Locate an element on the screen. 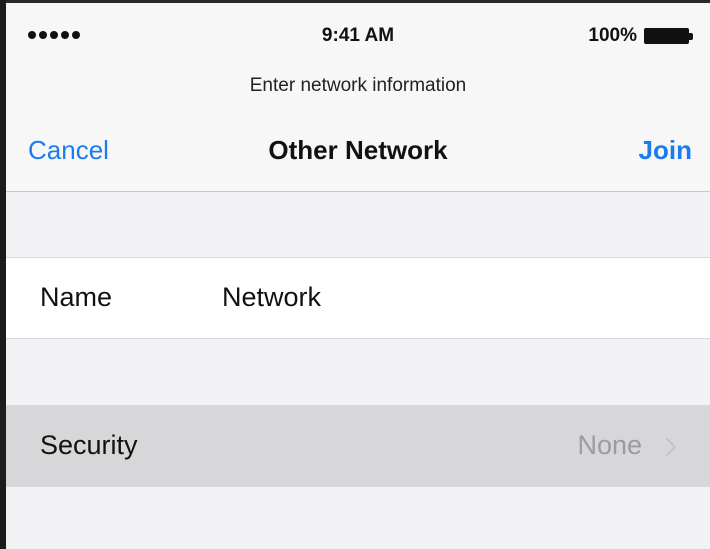  join-button: Join is located at coordinates (665, 150).